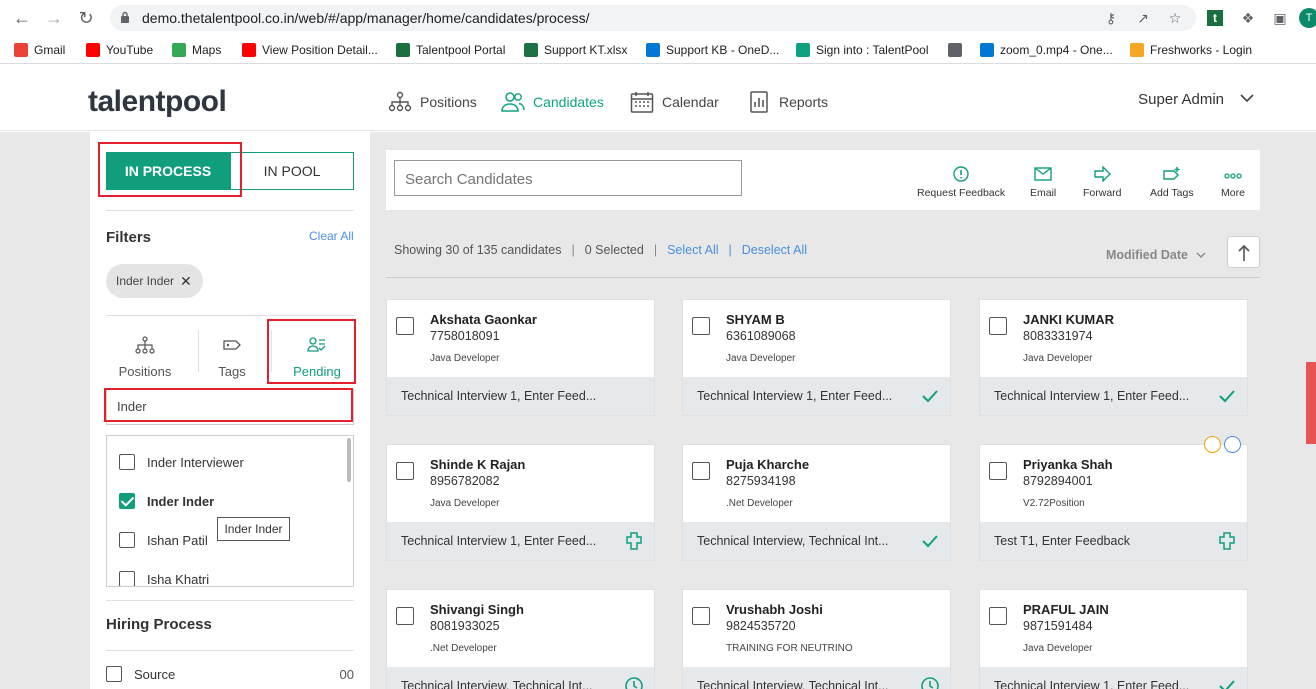  I want to click on candidate-name: PRAFUL JAIN, so click(1066, 609).